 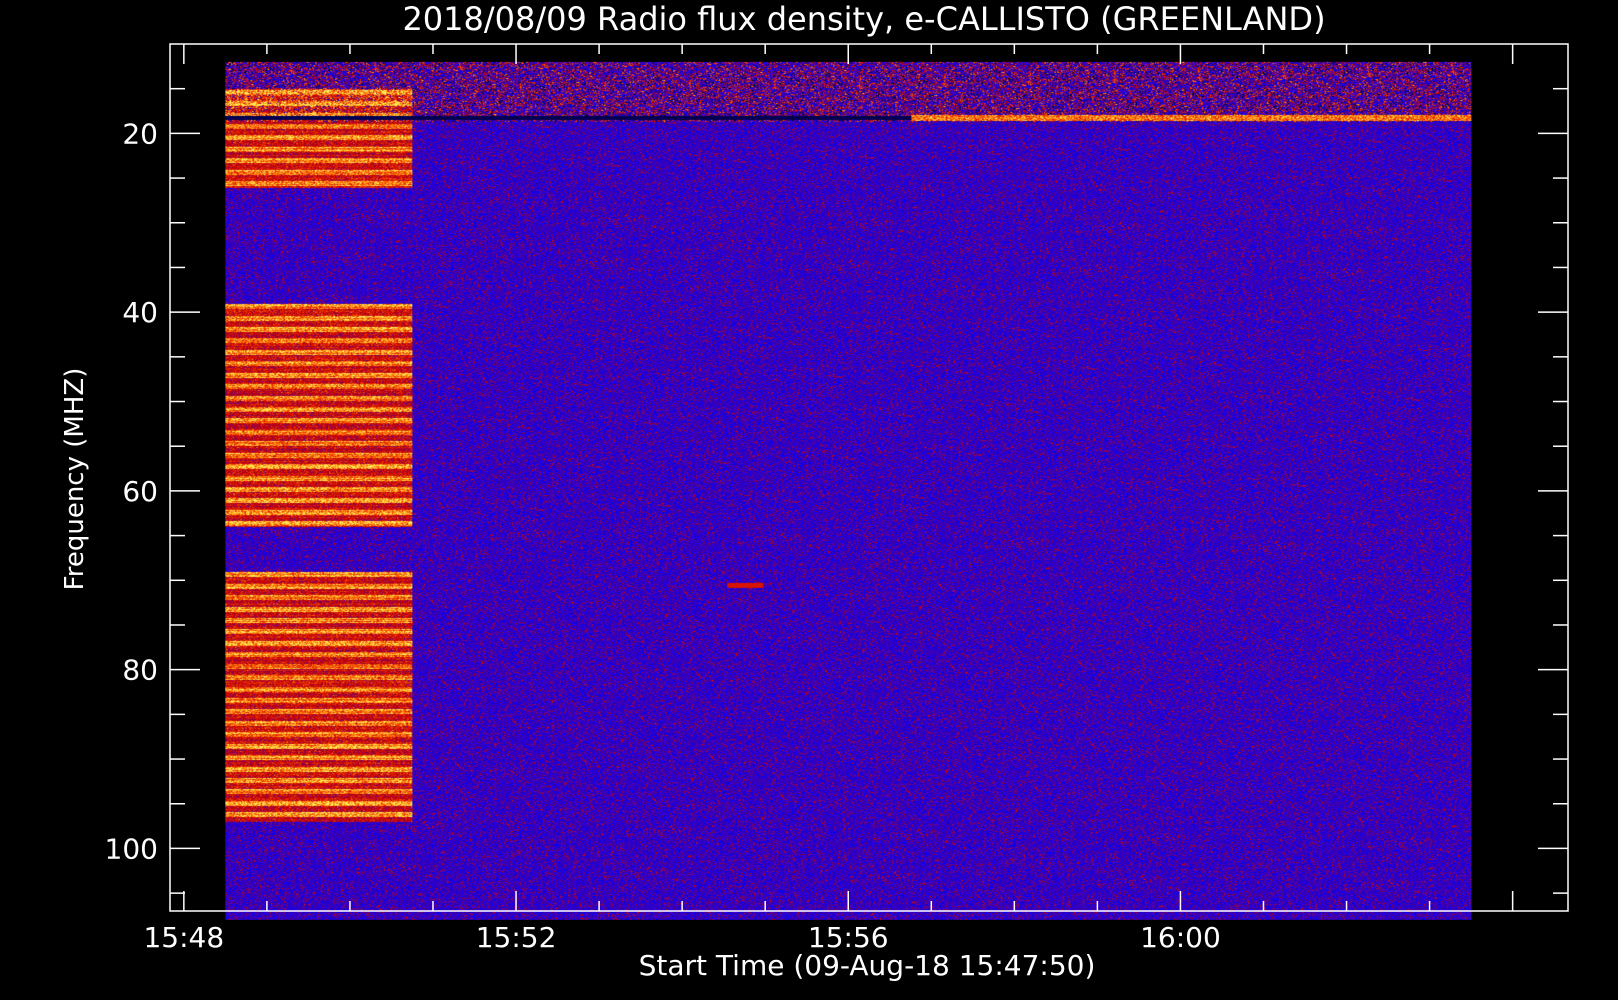 I want to click on x-tick-label: 15:52, so click(x=516, y=937).